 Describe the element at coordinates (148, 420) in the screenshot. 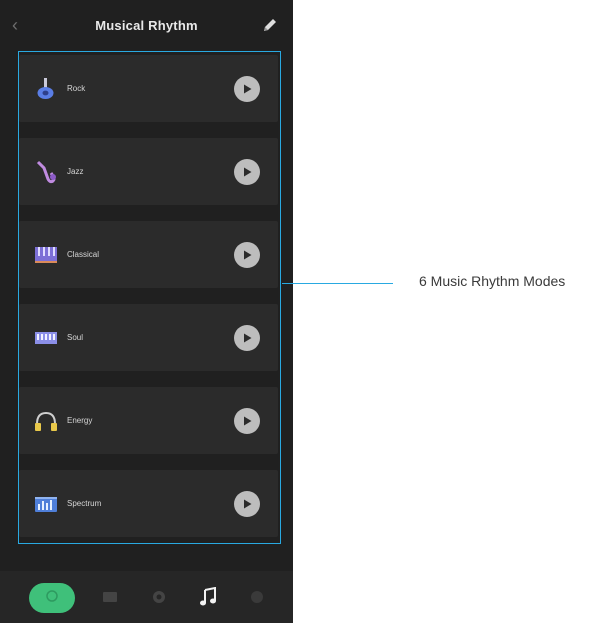

I see `mode-item-energy: Energy` at that location.